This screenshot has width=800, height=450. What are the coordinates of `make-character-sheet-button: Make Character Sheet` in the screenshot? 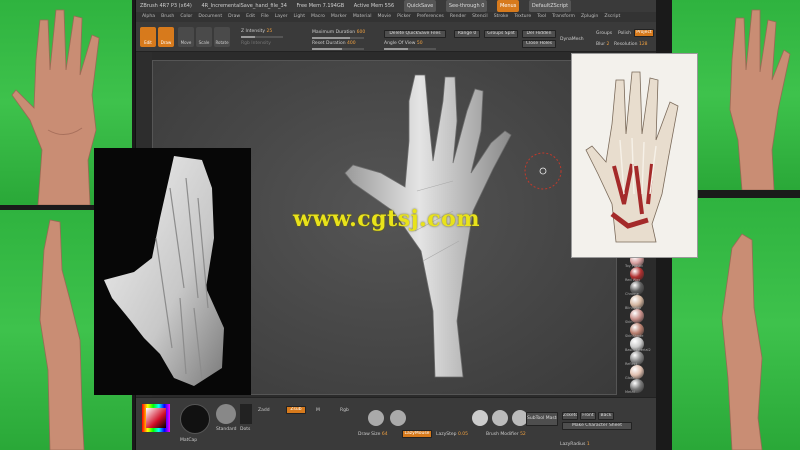 It's located at (597, 426).